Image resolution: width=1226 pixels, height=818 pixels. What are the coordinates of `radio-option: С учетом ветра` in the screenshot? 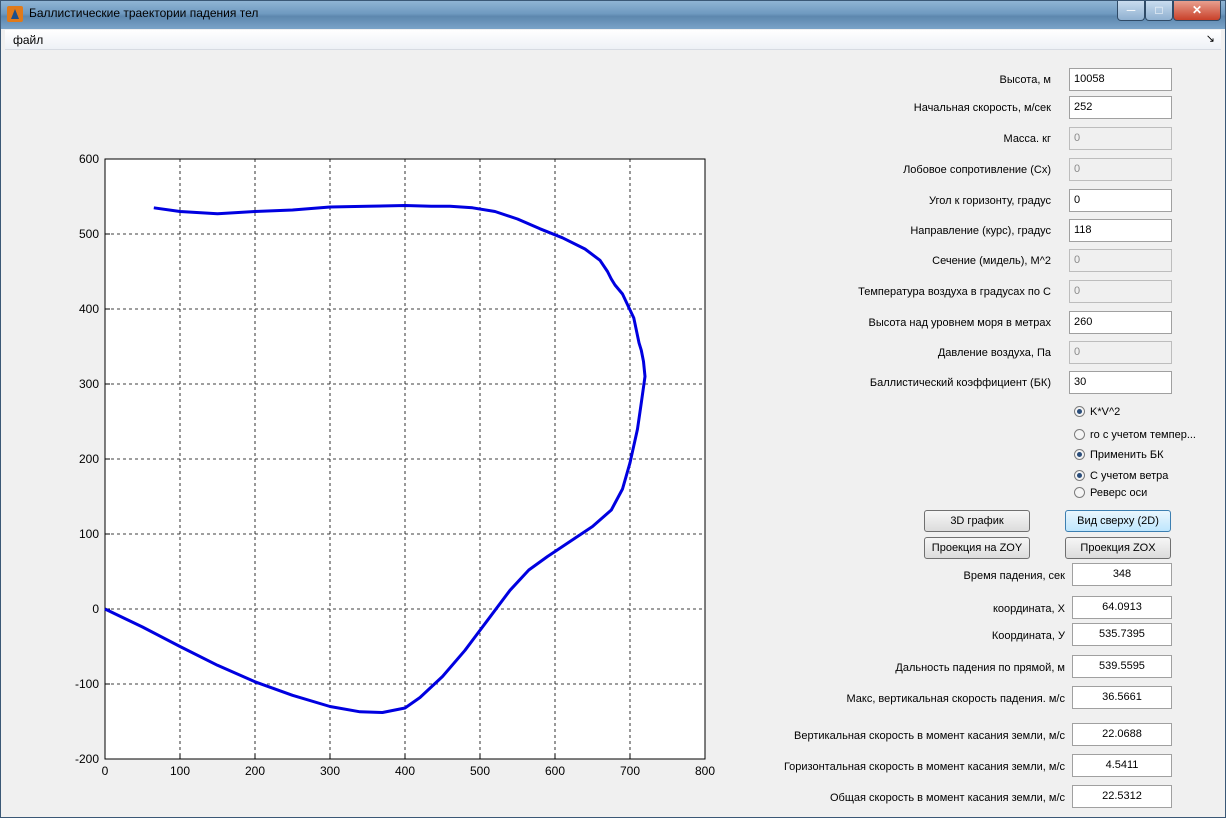 It's located at (1121, 476).